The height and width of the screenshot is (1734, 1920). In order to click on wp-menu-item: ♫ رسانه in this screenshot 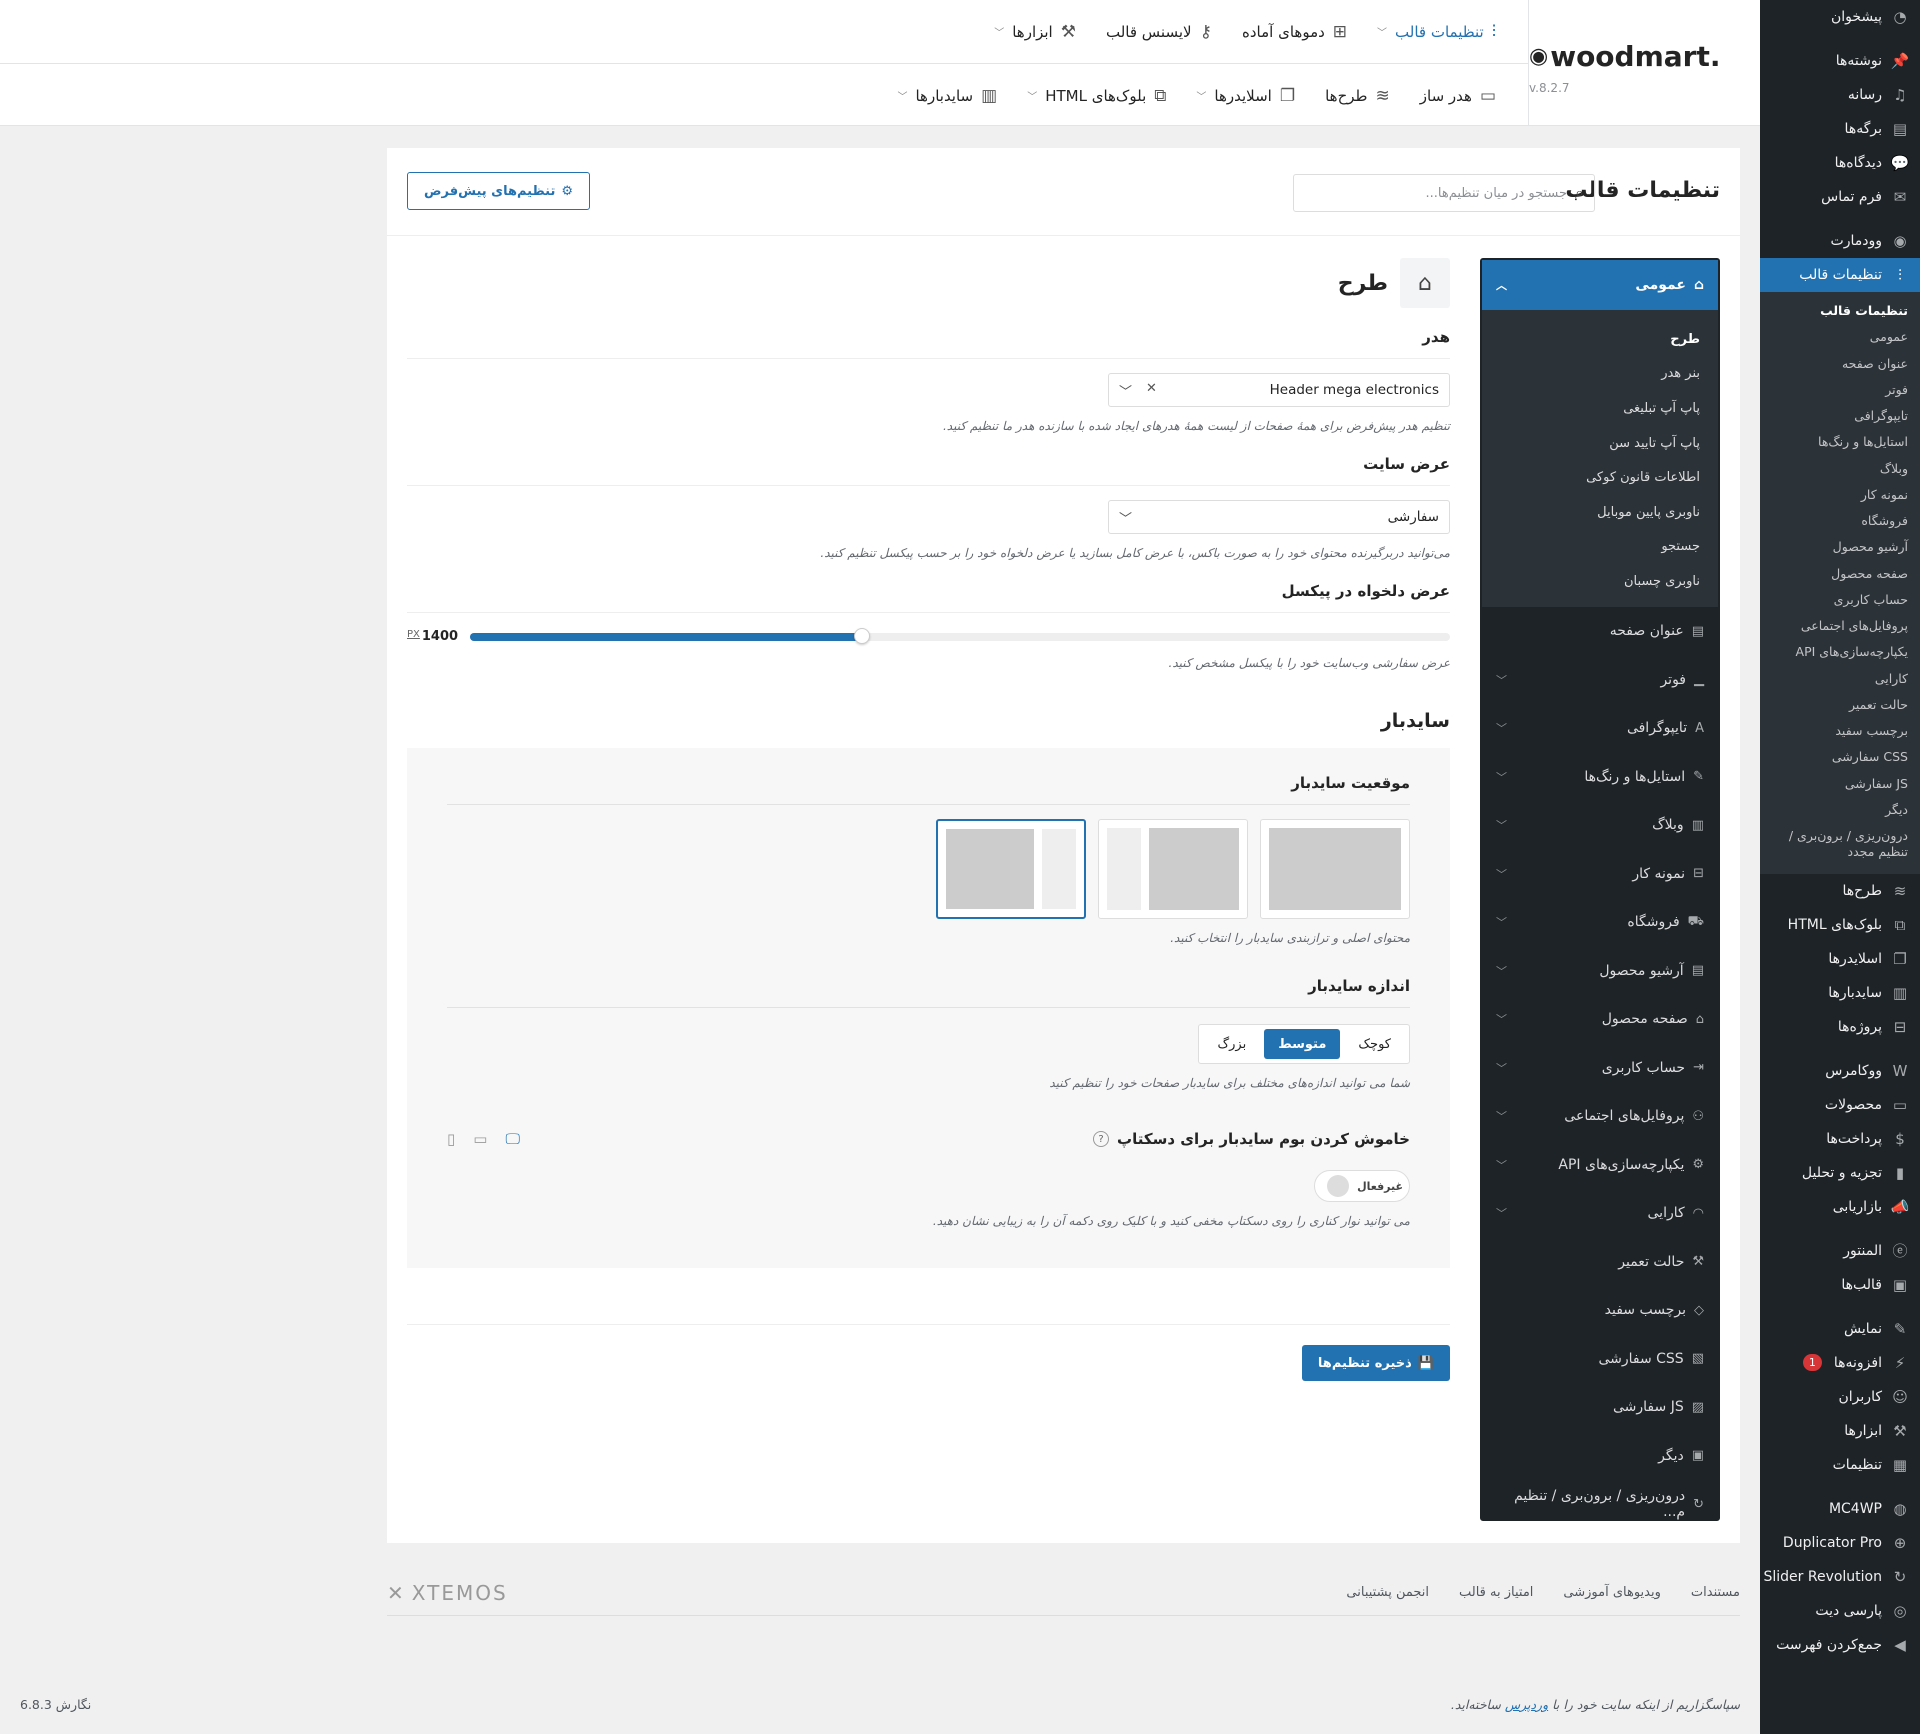, I will do `click(1840, 95)`.